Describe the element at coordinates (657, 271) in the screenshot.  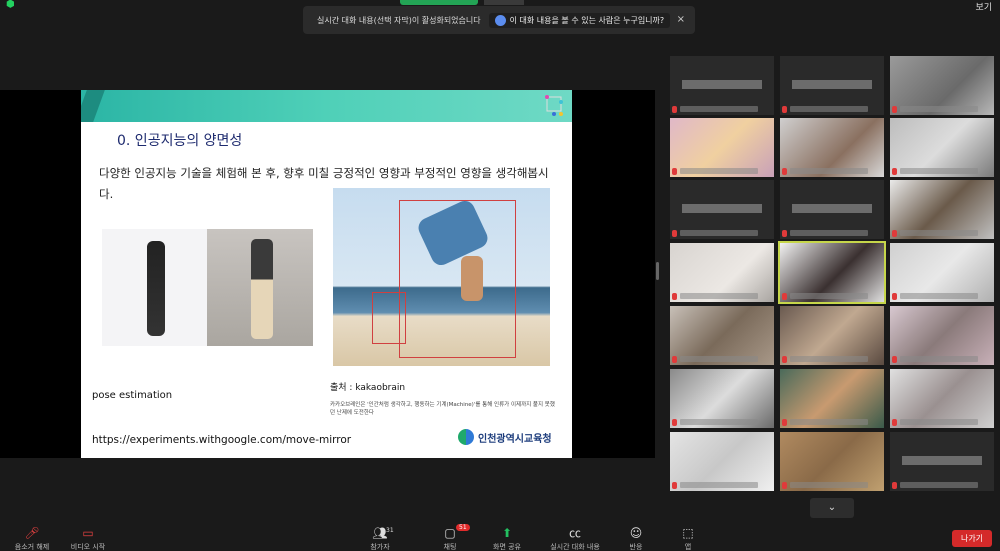
I see `panel-resize-handle` at that location.